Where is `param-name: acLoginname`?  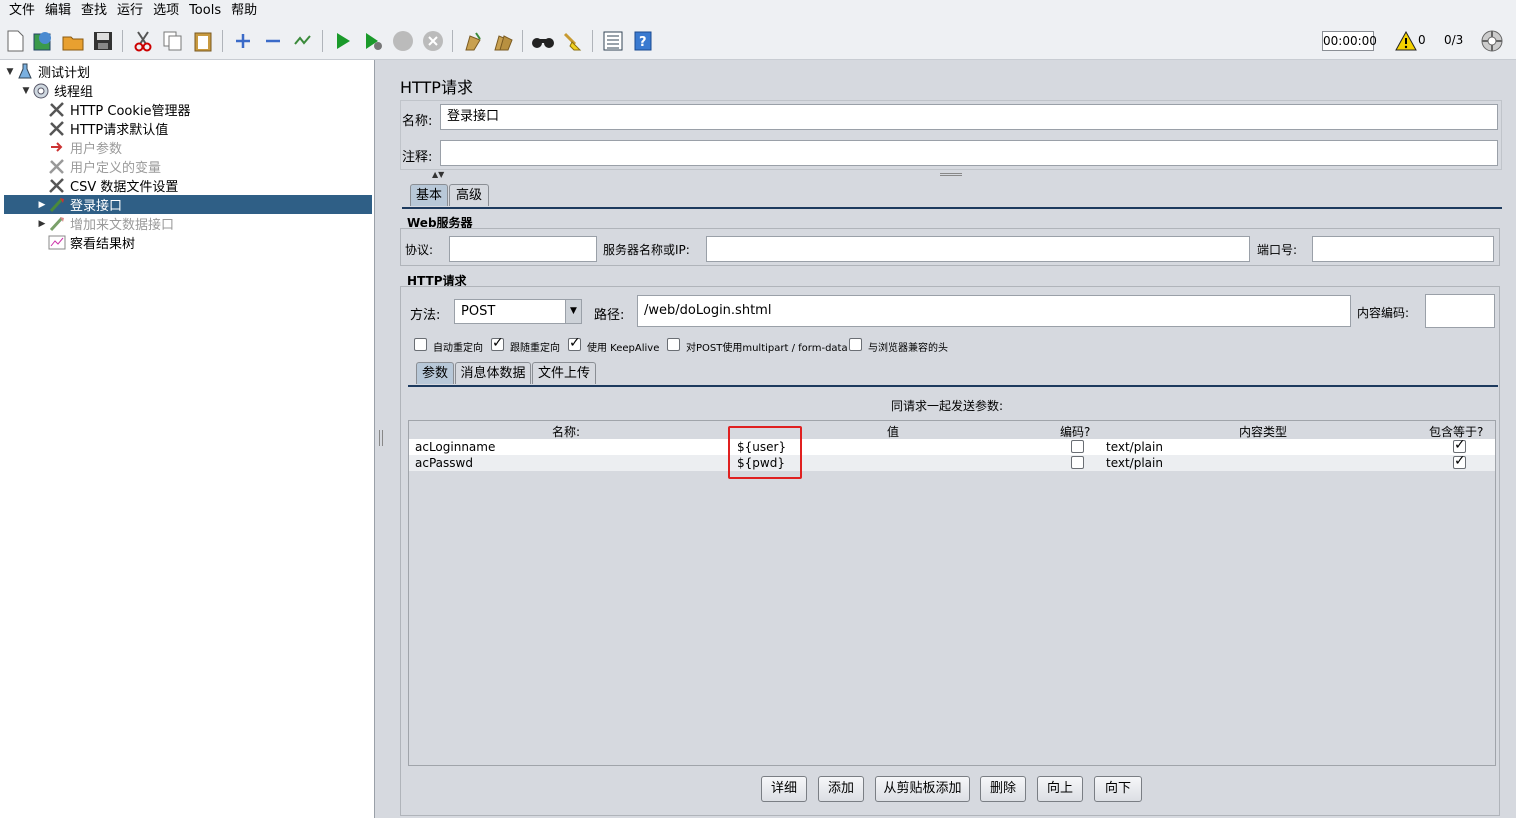 param-name: acLoginname is located at coordinates (455, 447).